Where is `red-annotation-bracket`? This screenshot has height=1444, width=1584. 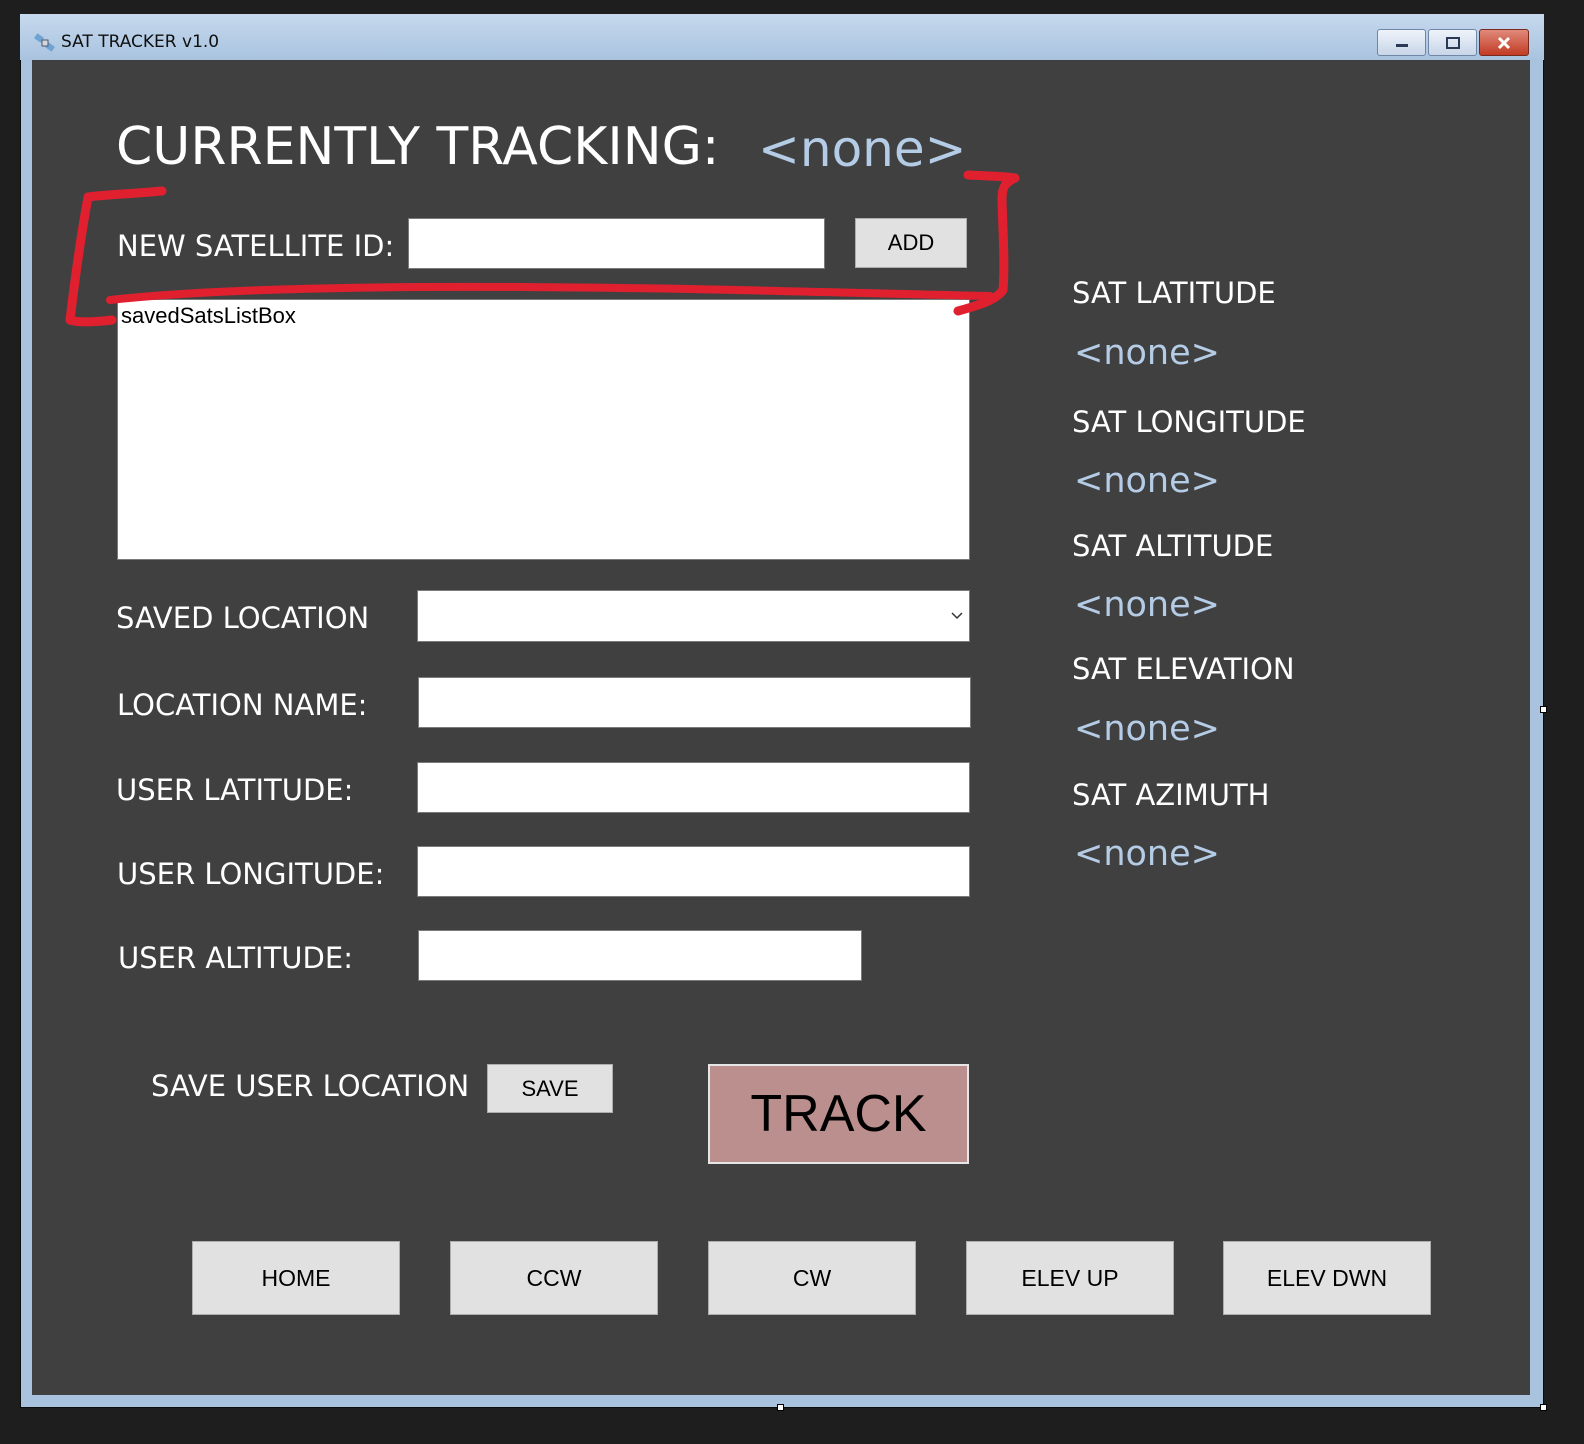
red-annotation-bracket is located at coordinates (542, 248).